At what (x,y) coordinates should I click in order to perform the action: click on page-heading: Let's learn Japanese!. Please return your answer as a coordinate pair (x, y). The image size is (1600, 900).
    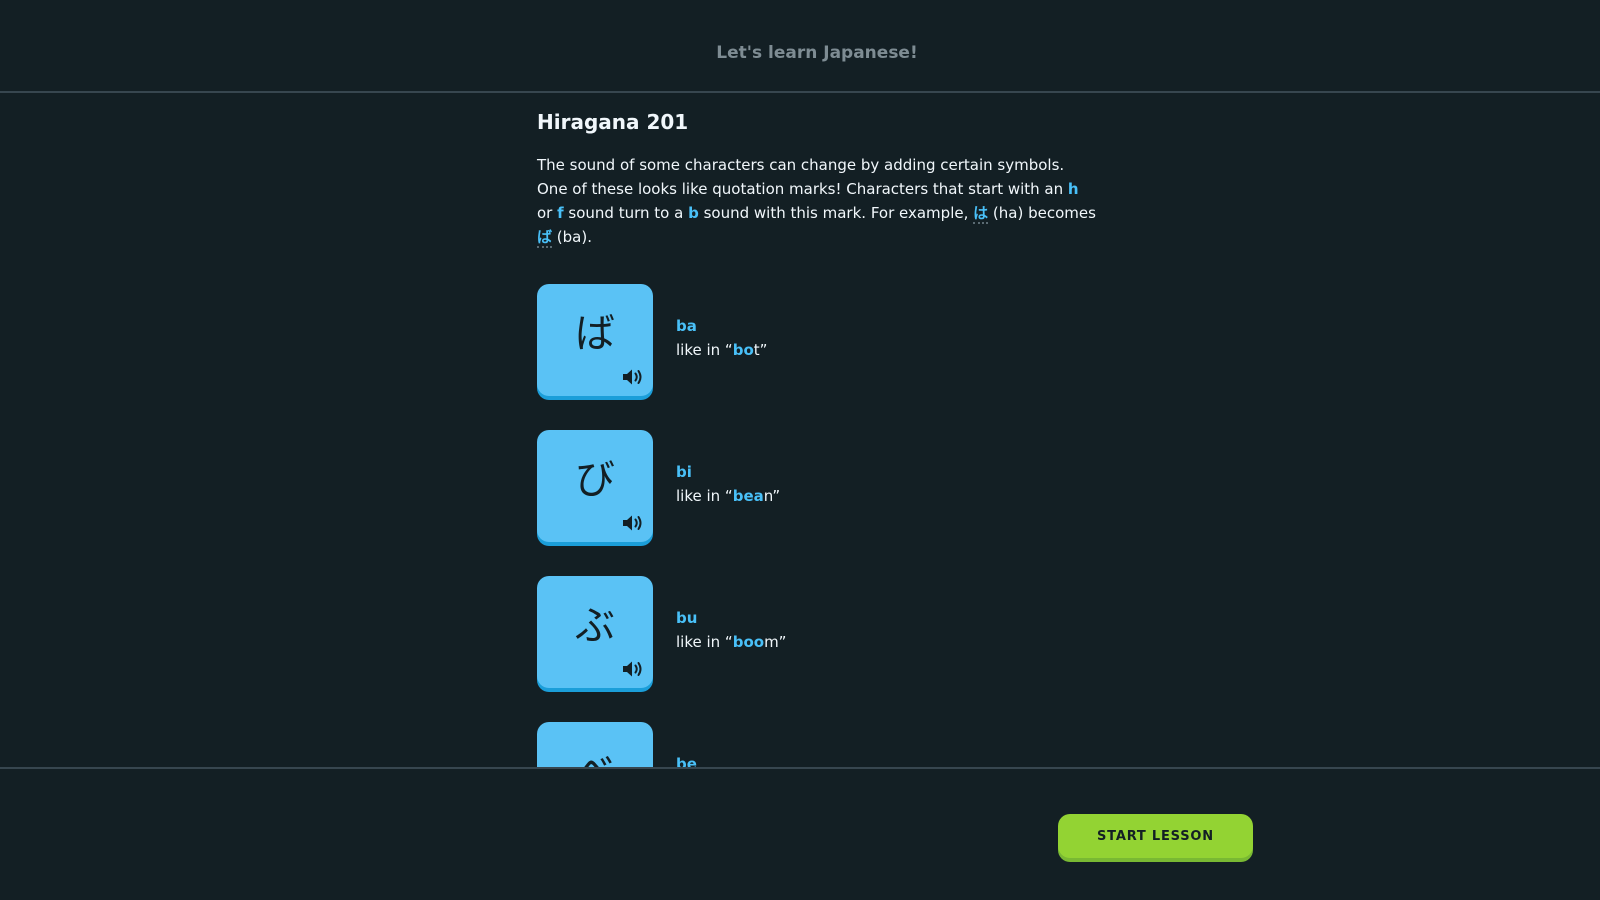
    Looking at the image, I should click on (817, 52).